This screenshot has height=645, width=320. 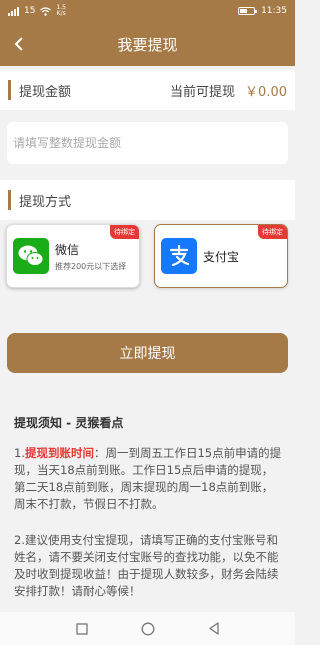 What do you see at coordinates (67, 249) in the screenshot?
I see `wechat-name: 微信` at bounding box center [67, 249].